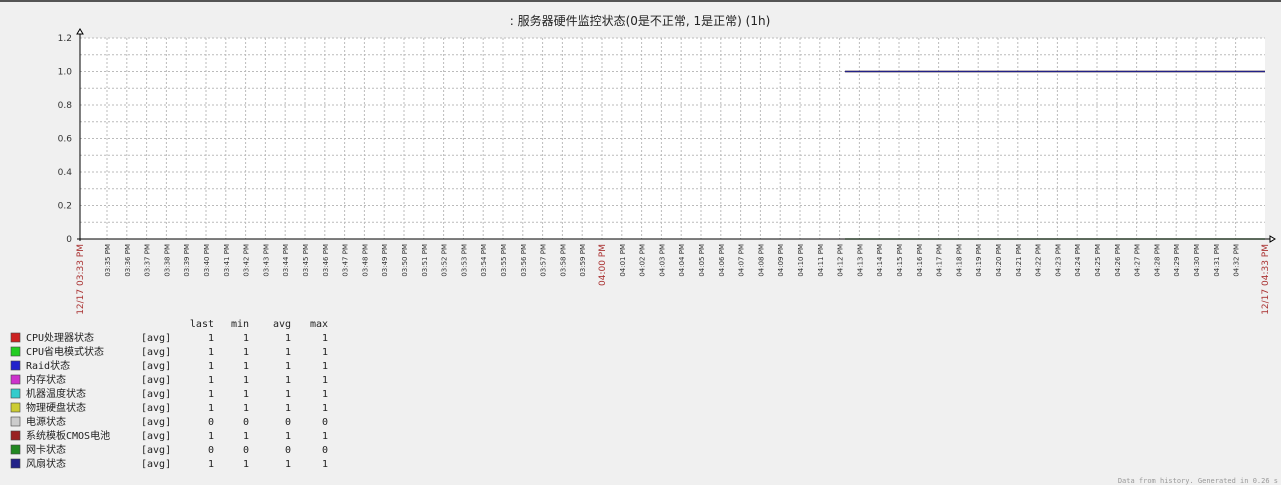 The image size is (1281, 485). Describe the element at coordinates (346, 260) in the screenshot. I see `x-tick-label: 03:47 PM` at that location.